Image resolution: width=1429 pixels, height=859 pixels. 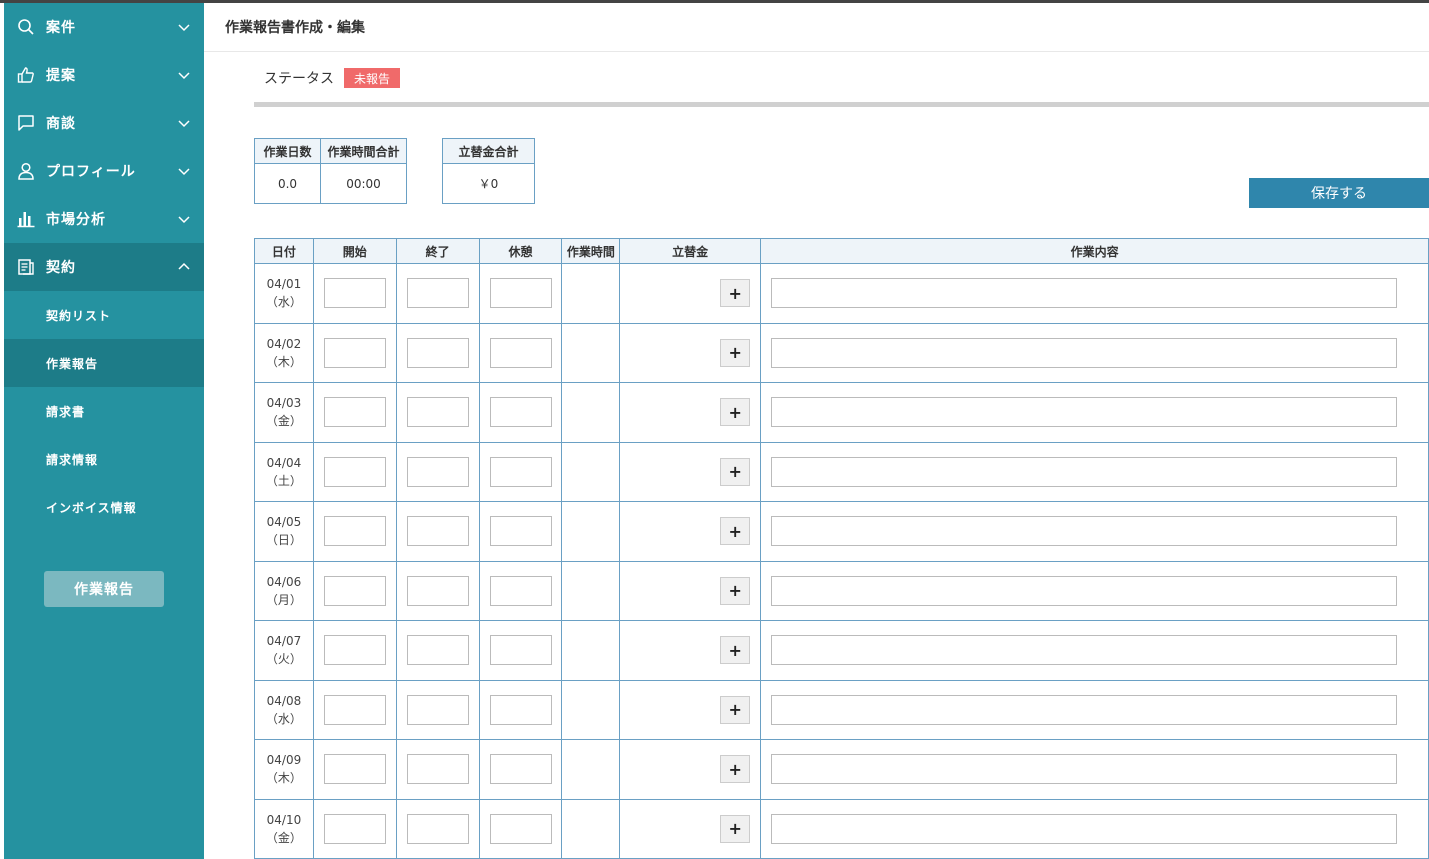 What do you see at coordinates (26, 171) in the screenshot?
I see `user-icon` at bounding box center [26, 171].